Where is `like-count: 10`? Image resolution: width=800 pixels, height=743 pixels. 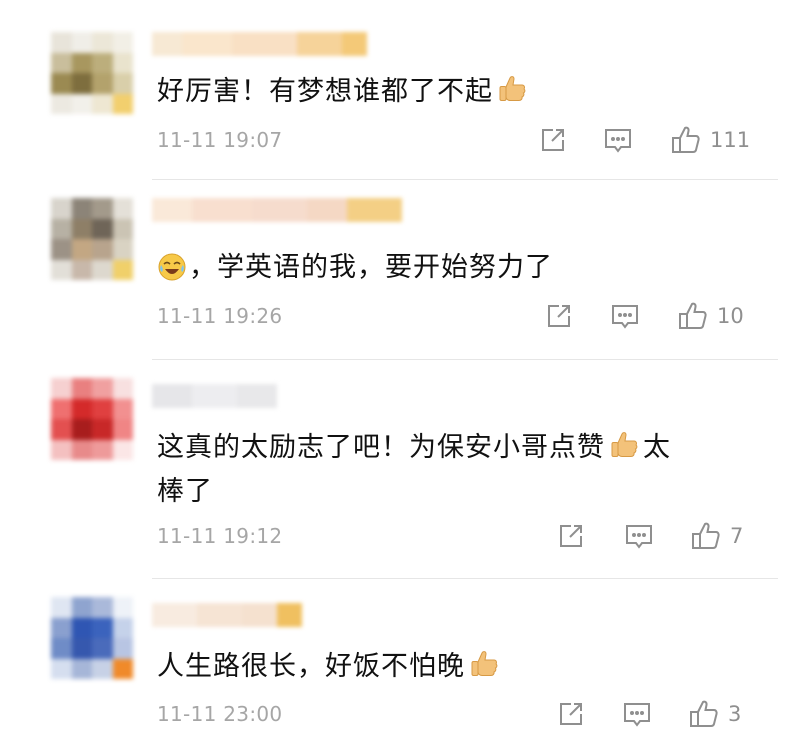
like-count: 10 is located at coordinates (730, 316).